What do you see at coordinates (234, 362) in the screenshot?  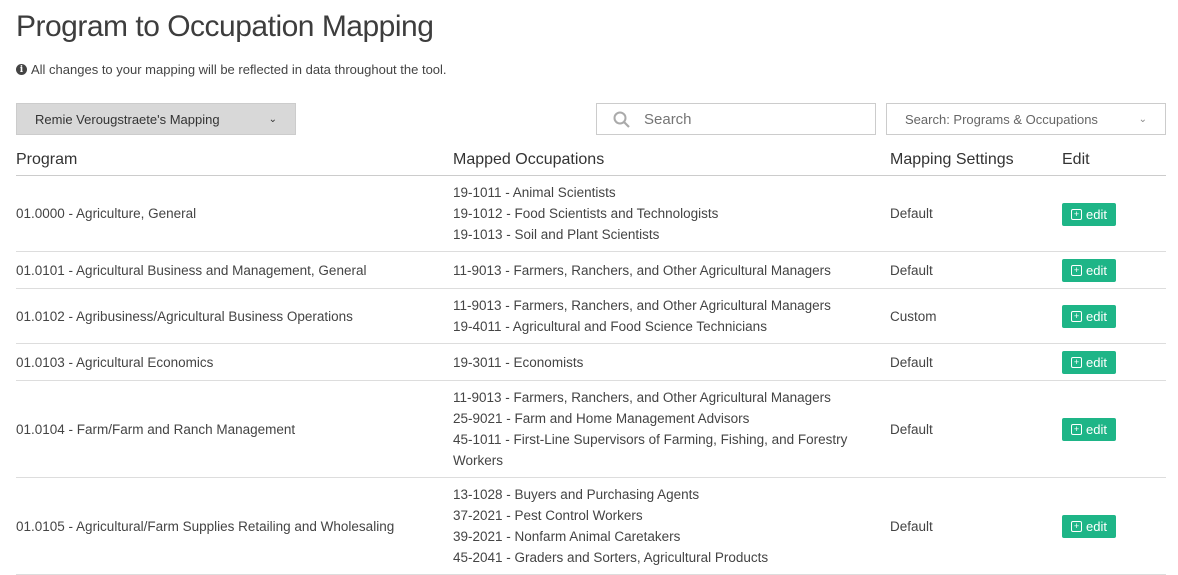 I see `program-cell: 01.0103 - Agricultural Economics` at bounding box center [234, 362].